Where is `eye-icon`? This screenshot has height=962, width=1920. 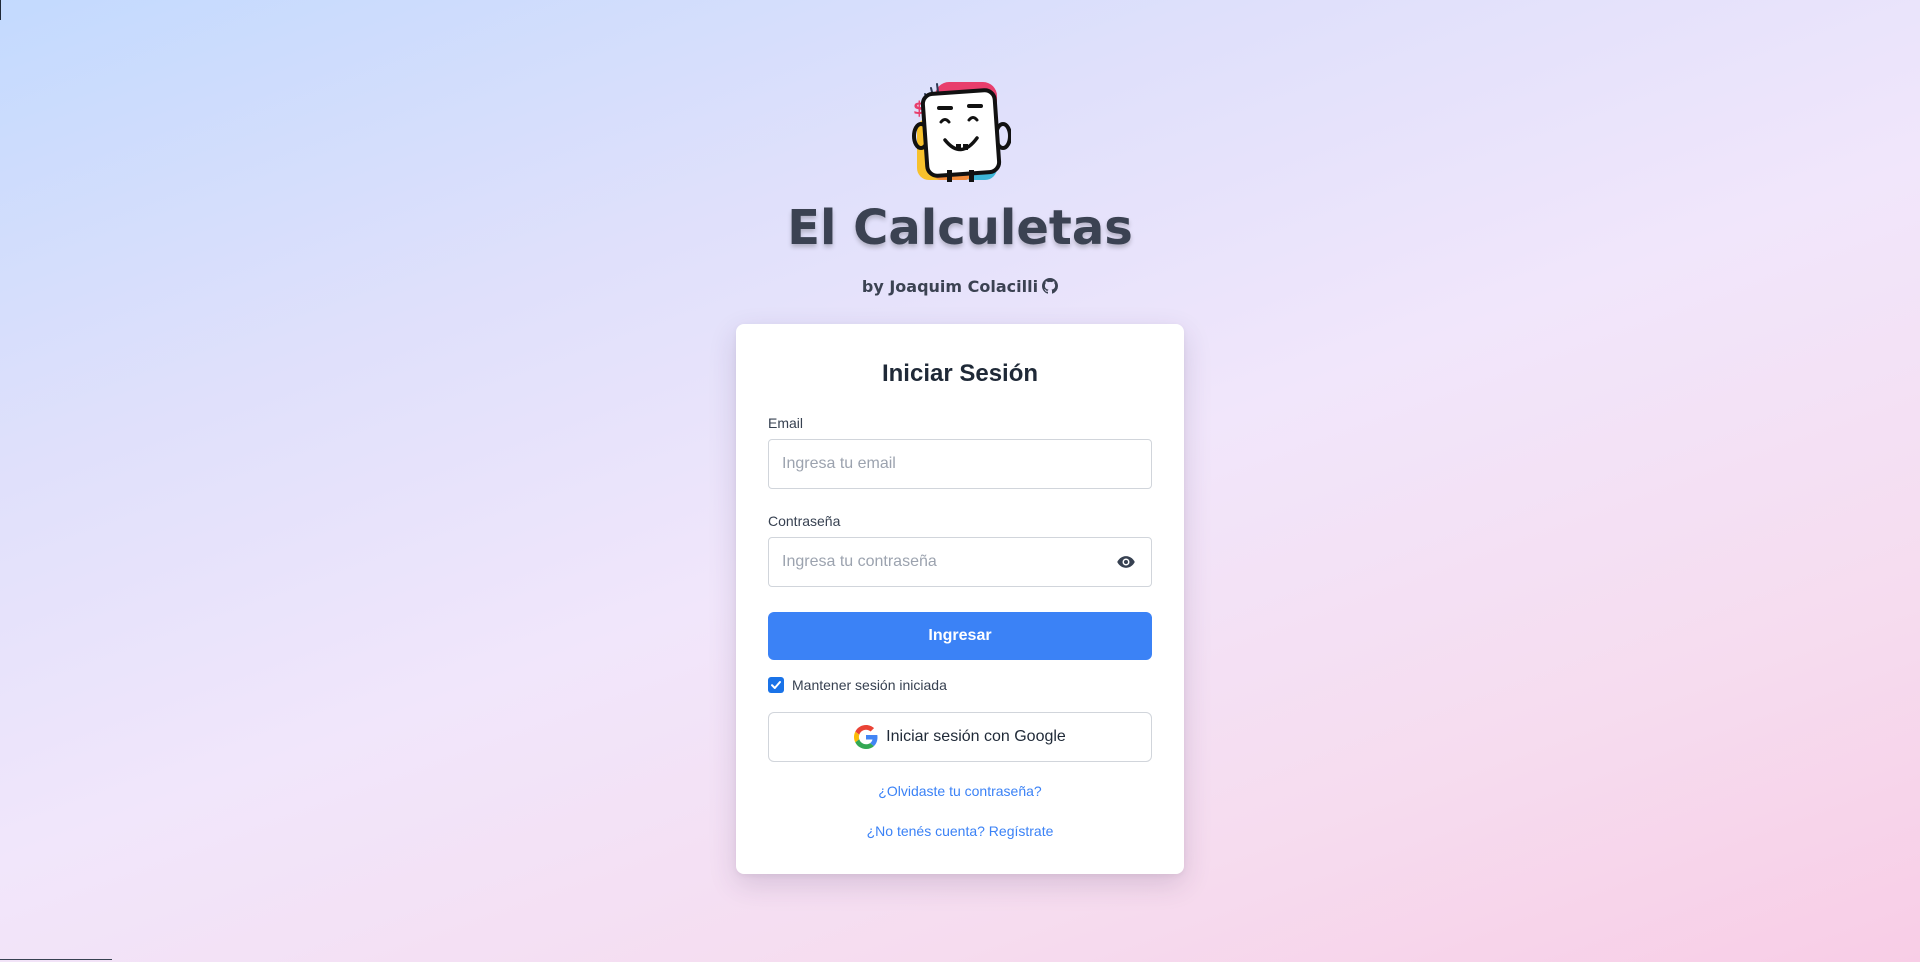
eye-icon is located at coordinates (1126, 562).